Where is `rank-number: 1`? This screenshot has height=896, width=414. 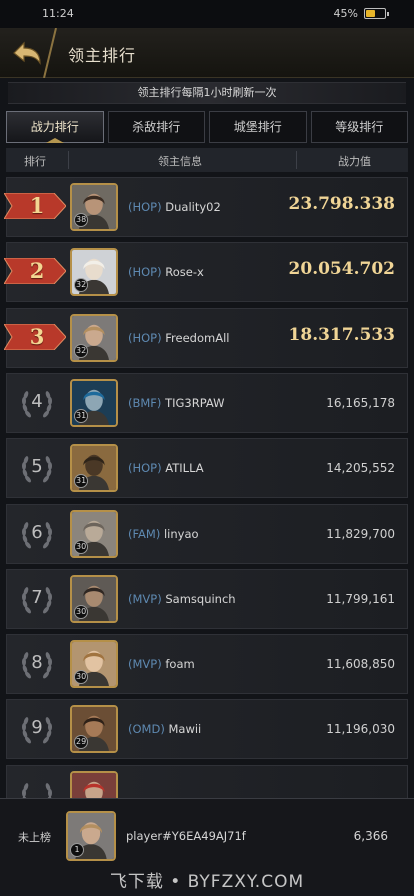 rank-number: 1 is located at coordinates (37, 205).